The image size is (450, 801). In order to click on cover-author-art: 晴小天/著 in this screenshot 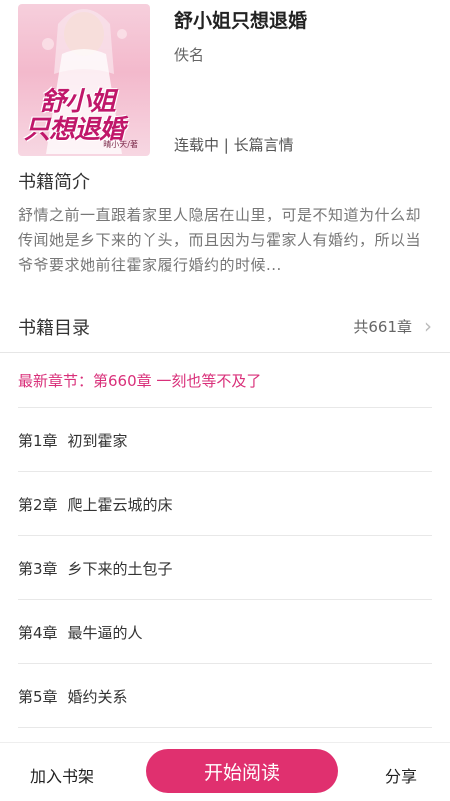, I will do `click(120, 144)`.